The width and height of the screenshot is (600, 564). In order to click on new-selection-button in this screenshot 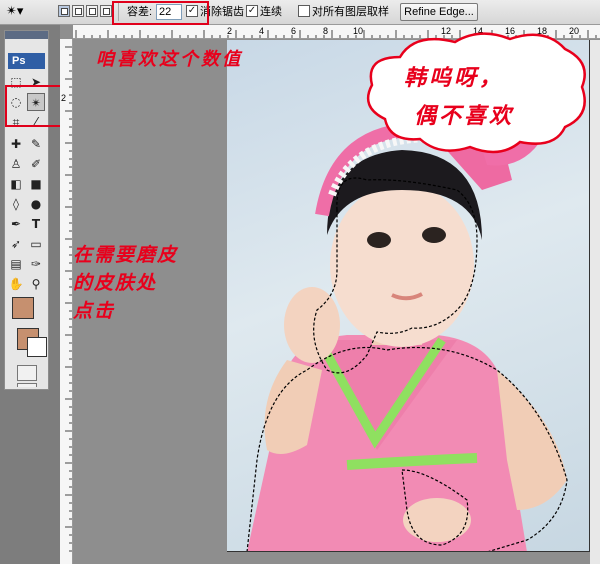, I will do `click(64, 11)`.